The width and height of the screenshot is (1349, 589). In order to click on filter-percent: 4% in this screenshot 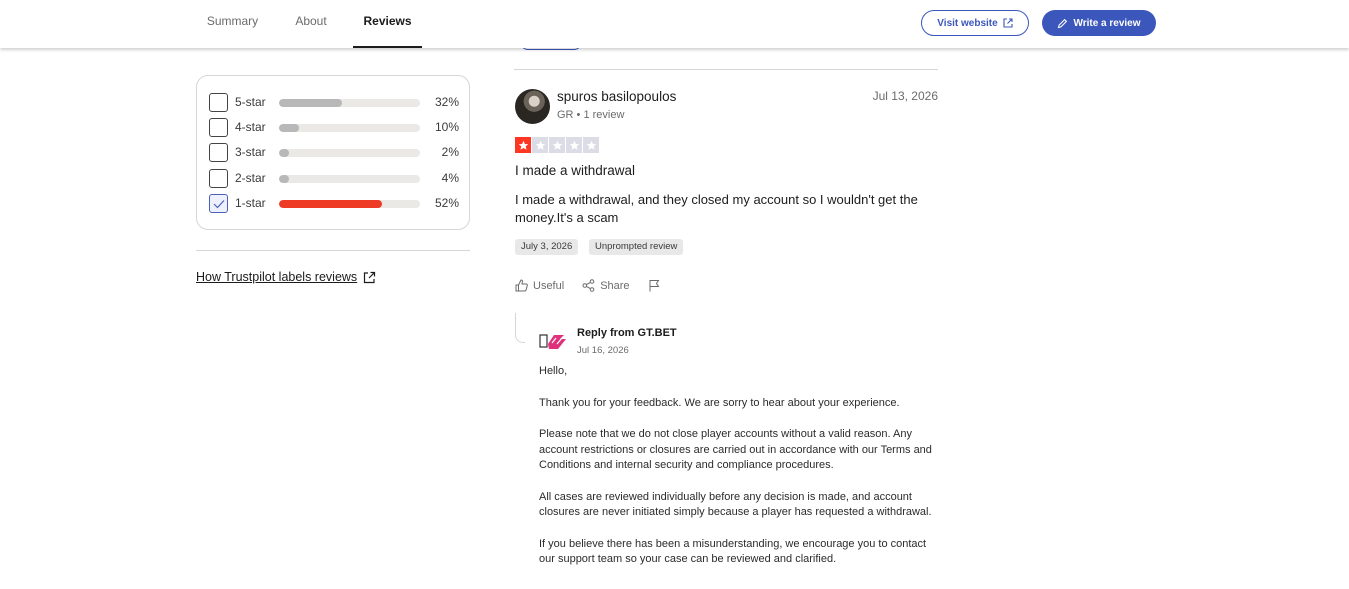, I will do `click(450, 178)`.